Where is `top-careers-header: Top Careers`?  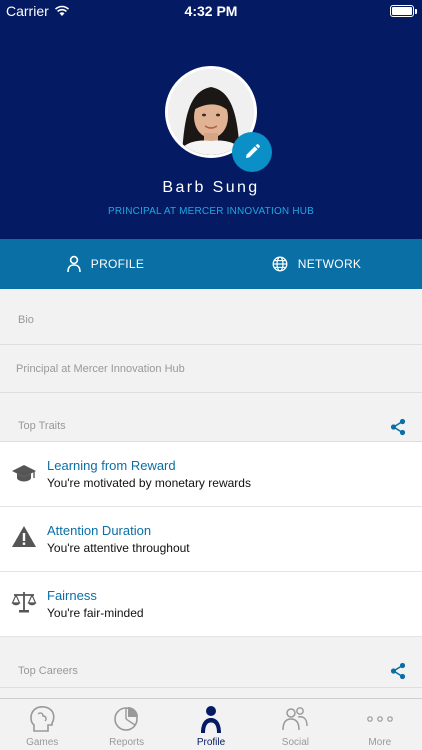 top-careers-header: Top Careers is located at coordinates (211, 662).